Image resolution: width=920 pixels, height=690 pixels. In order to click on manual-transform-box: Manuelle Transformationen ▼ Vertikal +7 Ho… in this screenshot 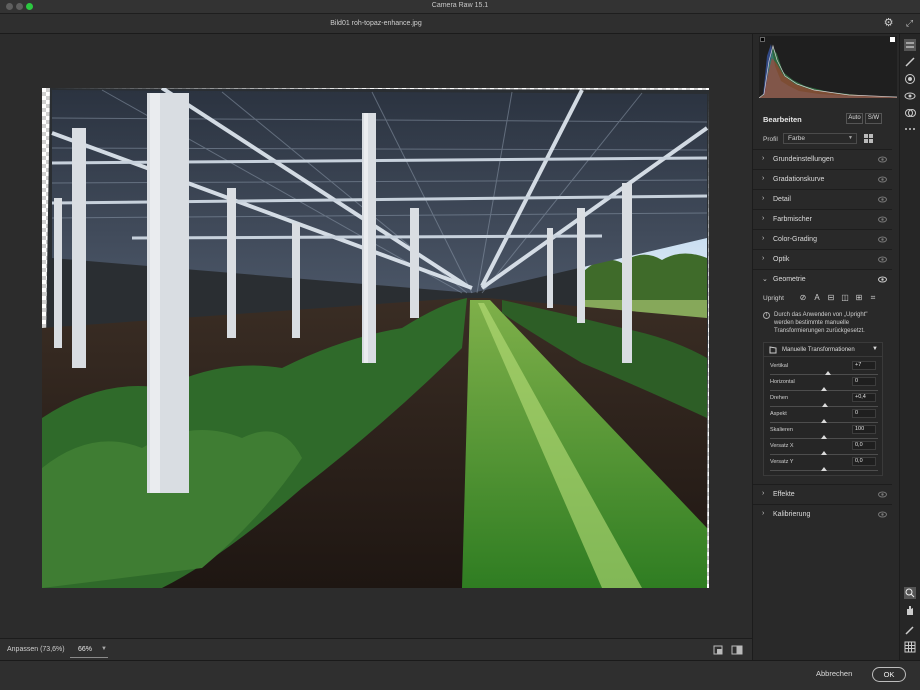, I will do `click(823, 409)`.